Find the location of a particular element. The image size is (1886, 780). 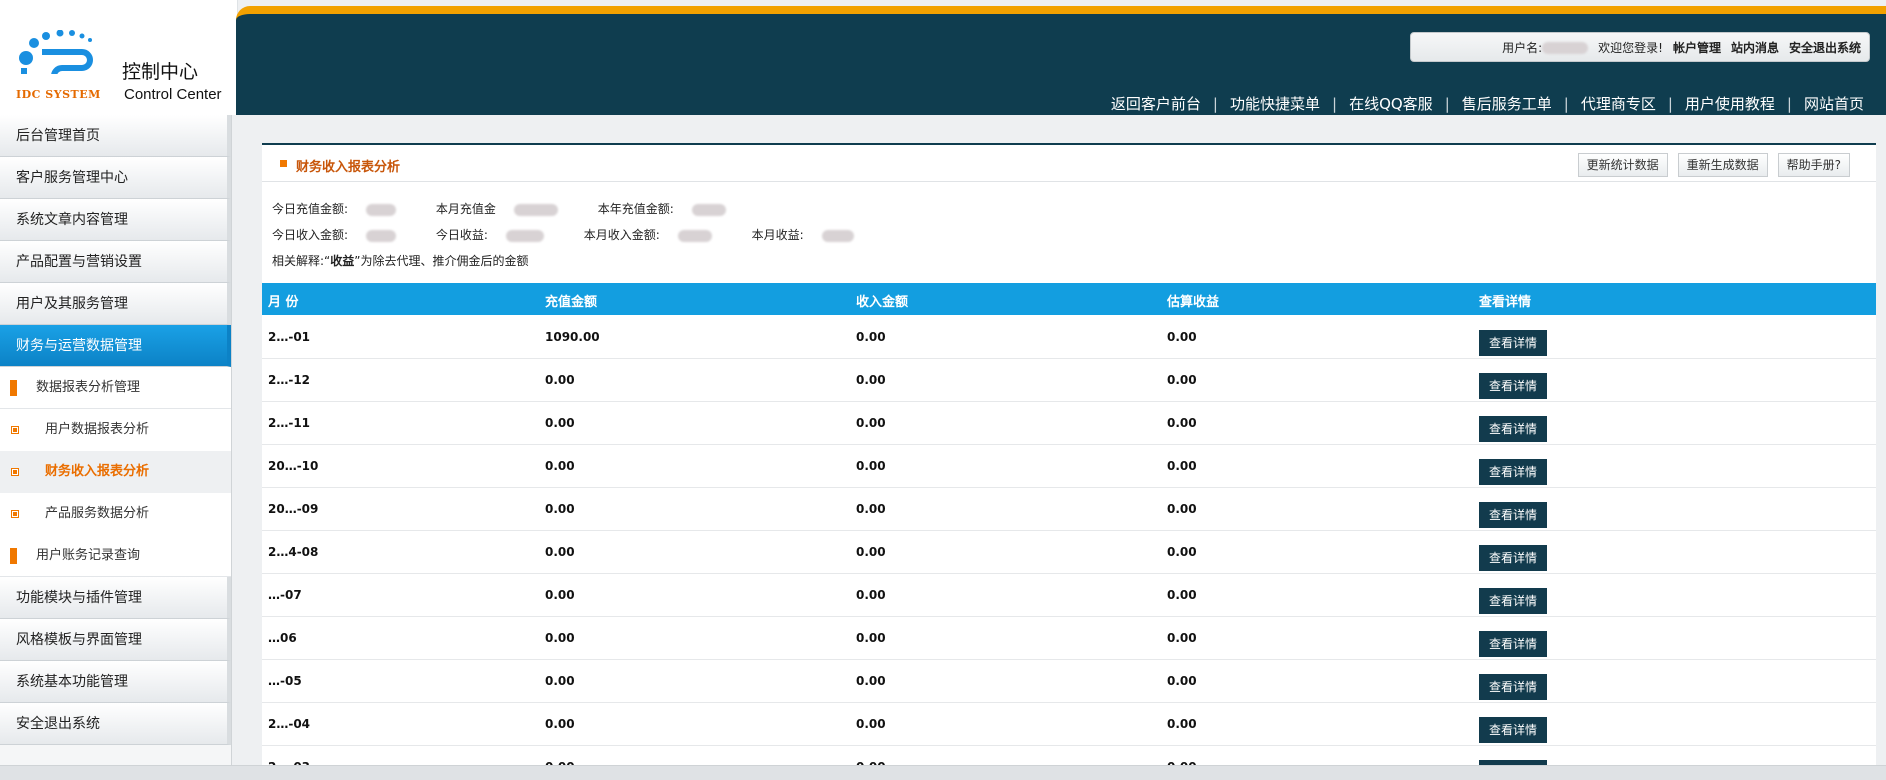

sidebar-subitem-label: 用户数据报表分析 is located at coordinates (97, 429).